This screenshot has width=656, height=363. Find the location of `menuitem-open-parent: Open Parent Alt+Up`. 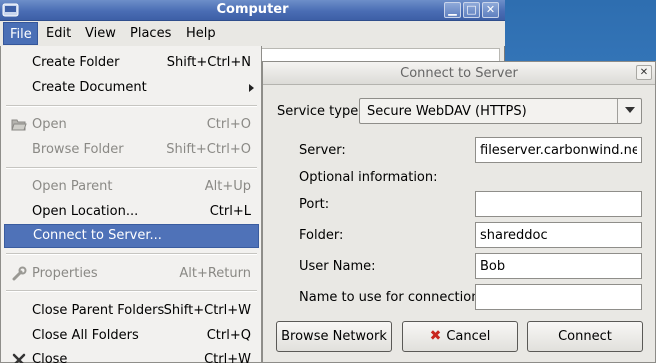

menuitem-open-parent: Open Parent Alt+Up is located at coordinates (131, 187).